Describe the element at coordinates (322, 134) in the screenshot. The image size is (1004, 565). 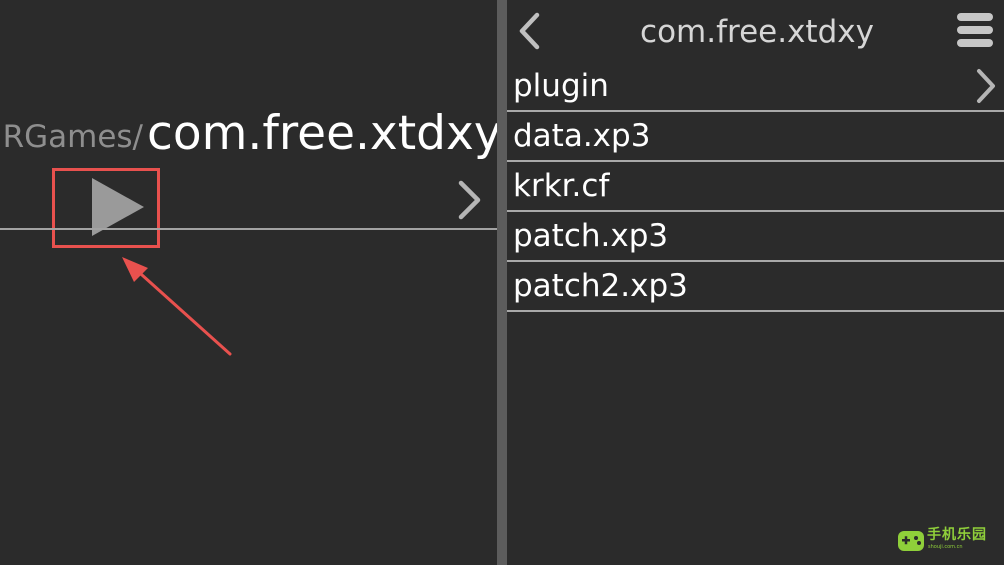
I see `current-folder-name: com.free.xtdxy` at that location.